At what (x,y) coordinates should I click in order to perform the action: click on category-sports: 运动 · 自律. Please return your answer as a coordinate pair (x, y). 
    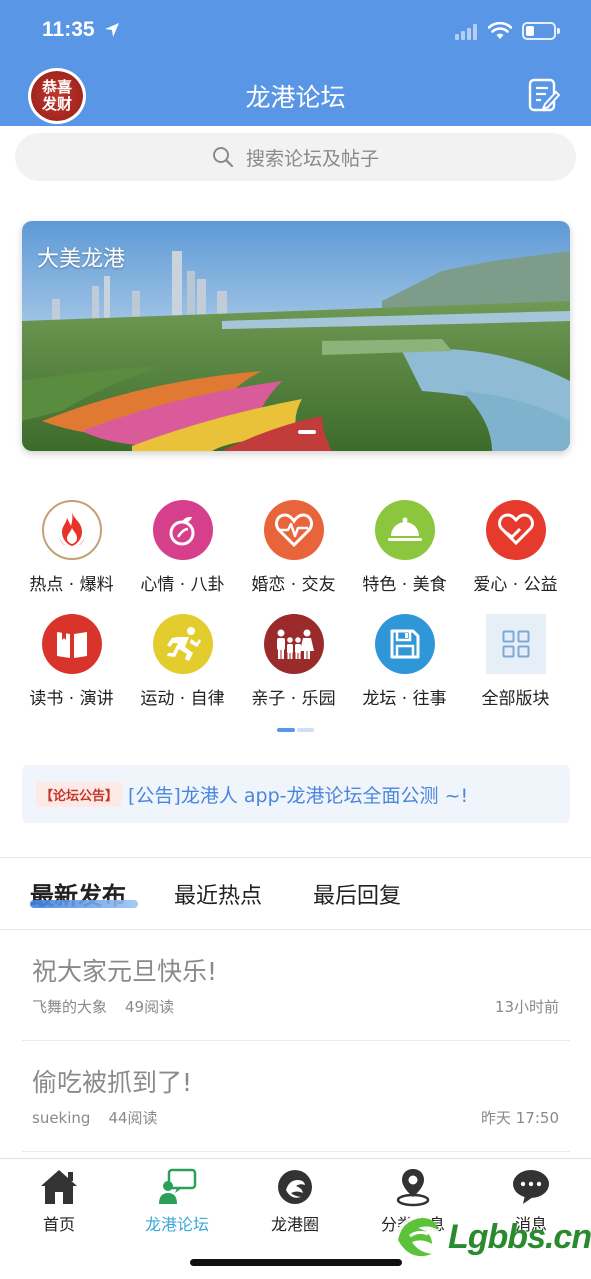
    Looking at the image, I should click on (182, 661).